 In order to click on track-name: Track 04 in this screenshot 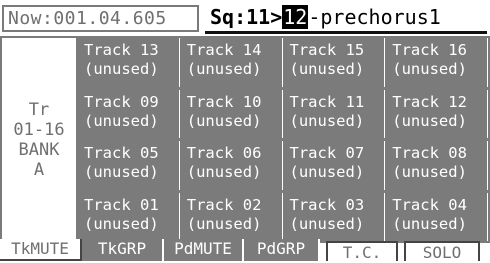, I will do `click(429, 204)`.